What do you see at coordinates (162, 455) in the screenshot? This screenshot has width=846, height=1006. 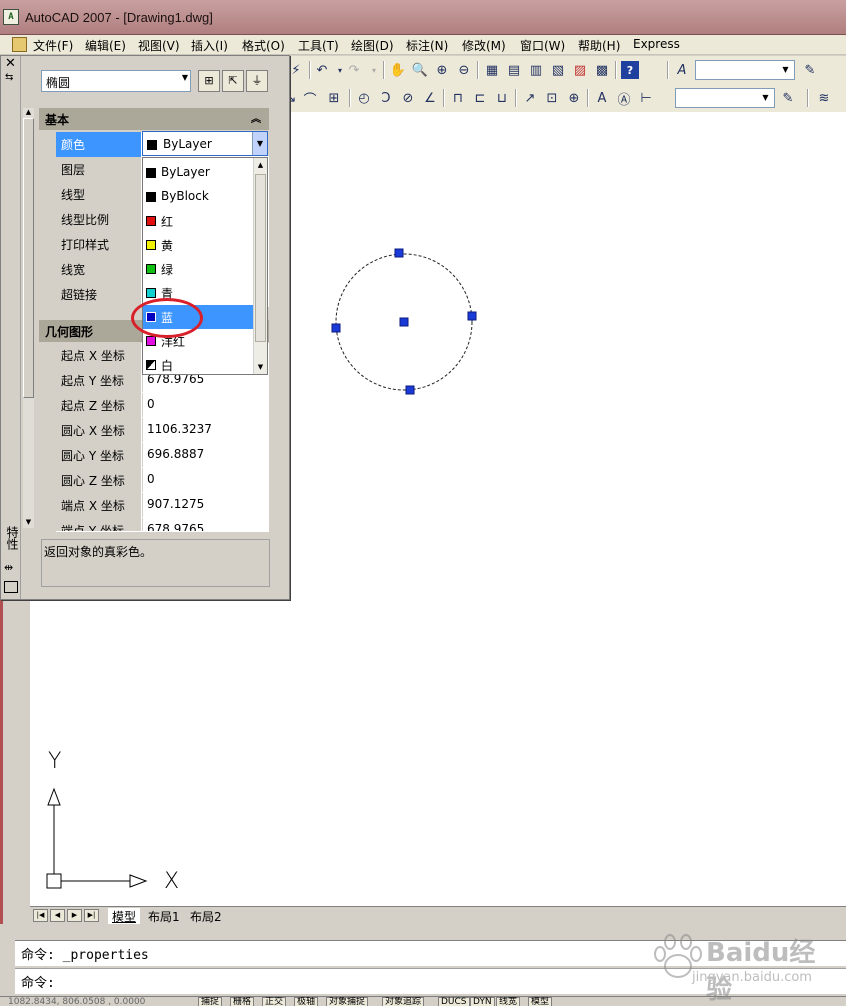 I see `prop-row-center-y: 圆心 Y 坐标 696.8887` at bounding box center [162, 455].